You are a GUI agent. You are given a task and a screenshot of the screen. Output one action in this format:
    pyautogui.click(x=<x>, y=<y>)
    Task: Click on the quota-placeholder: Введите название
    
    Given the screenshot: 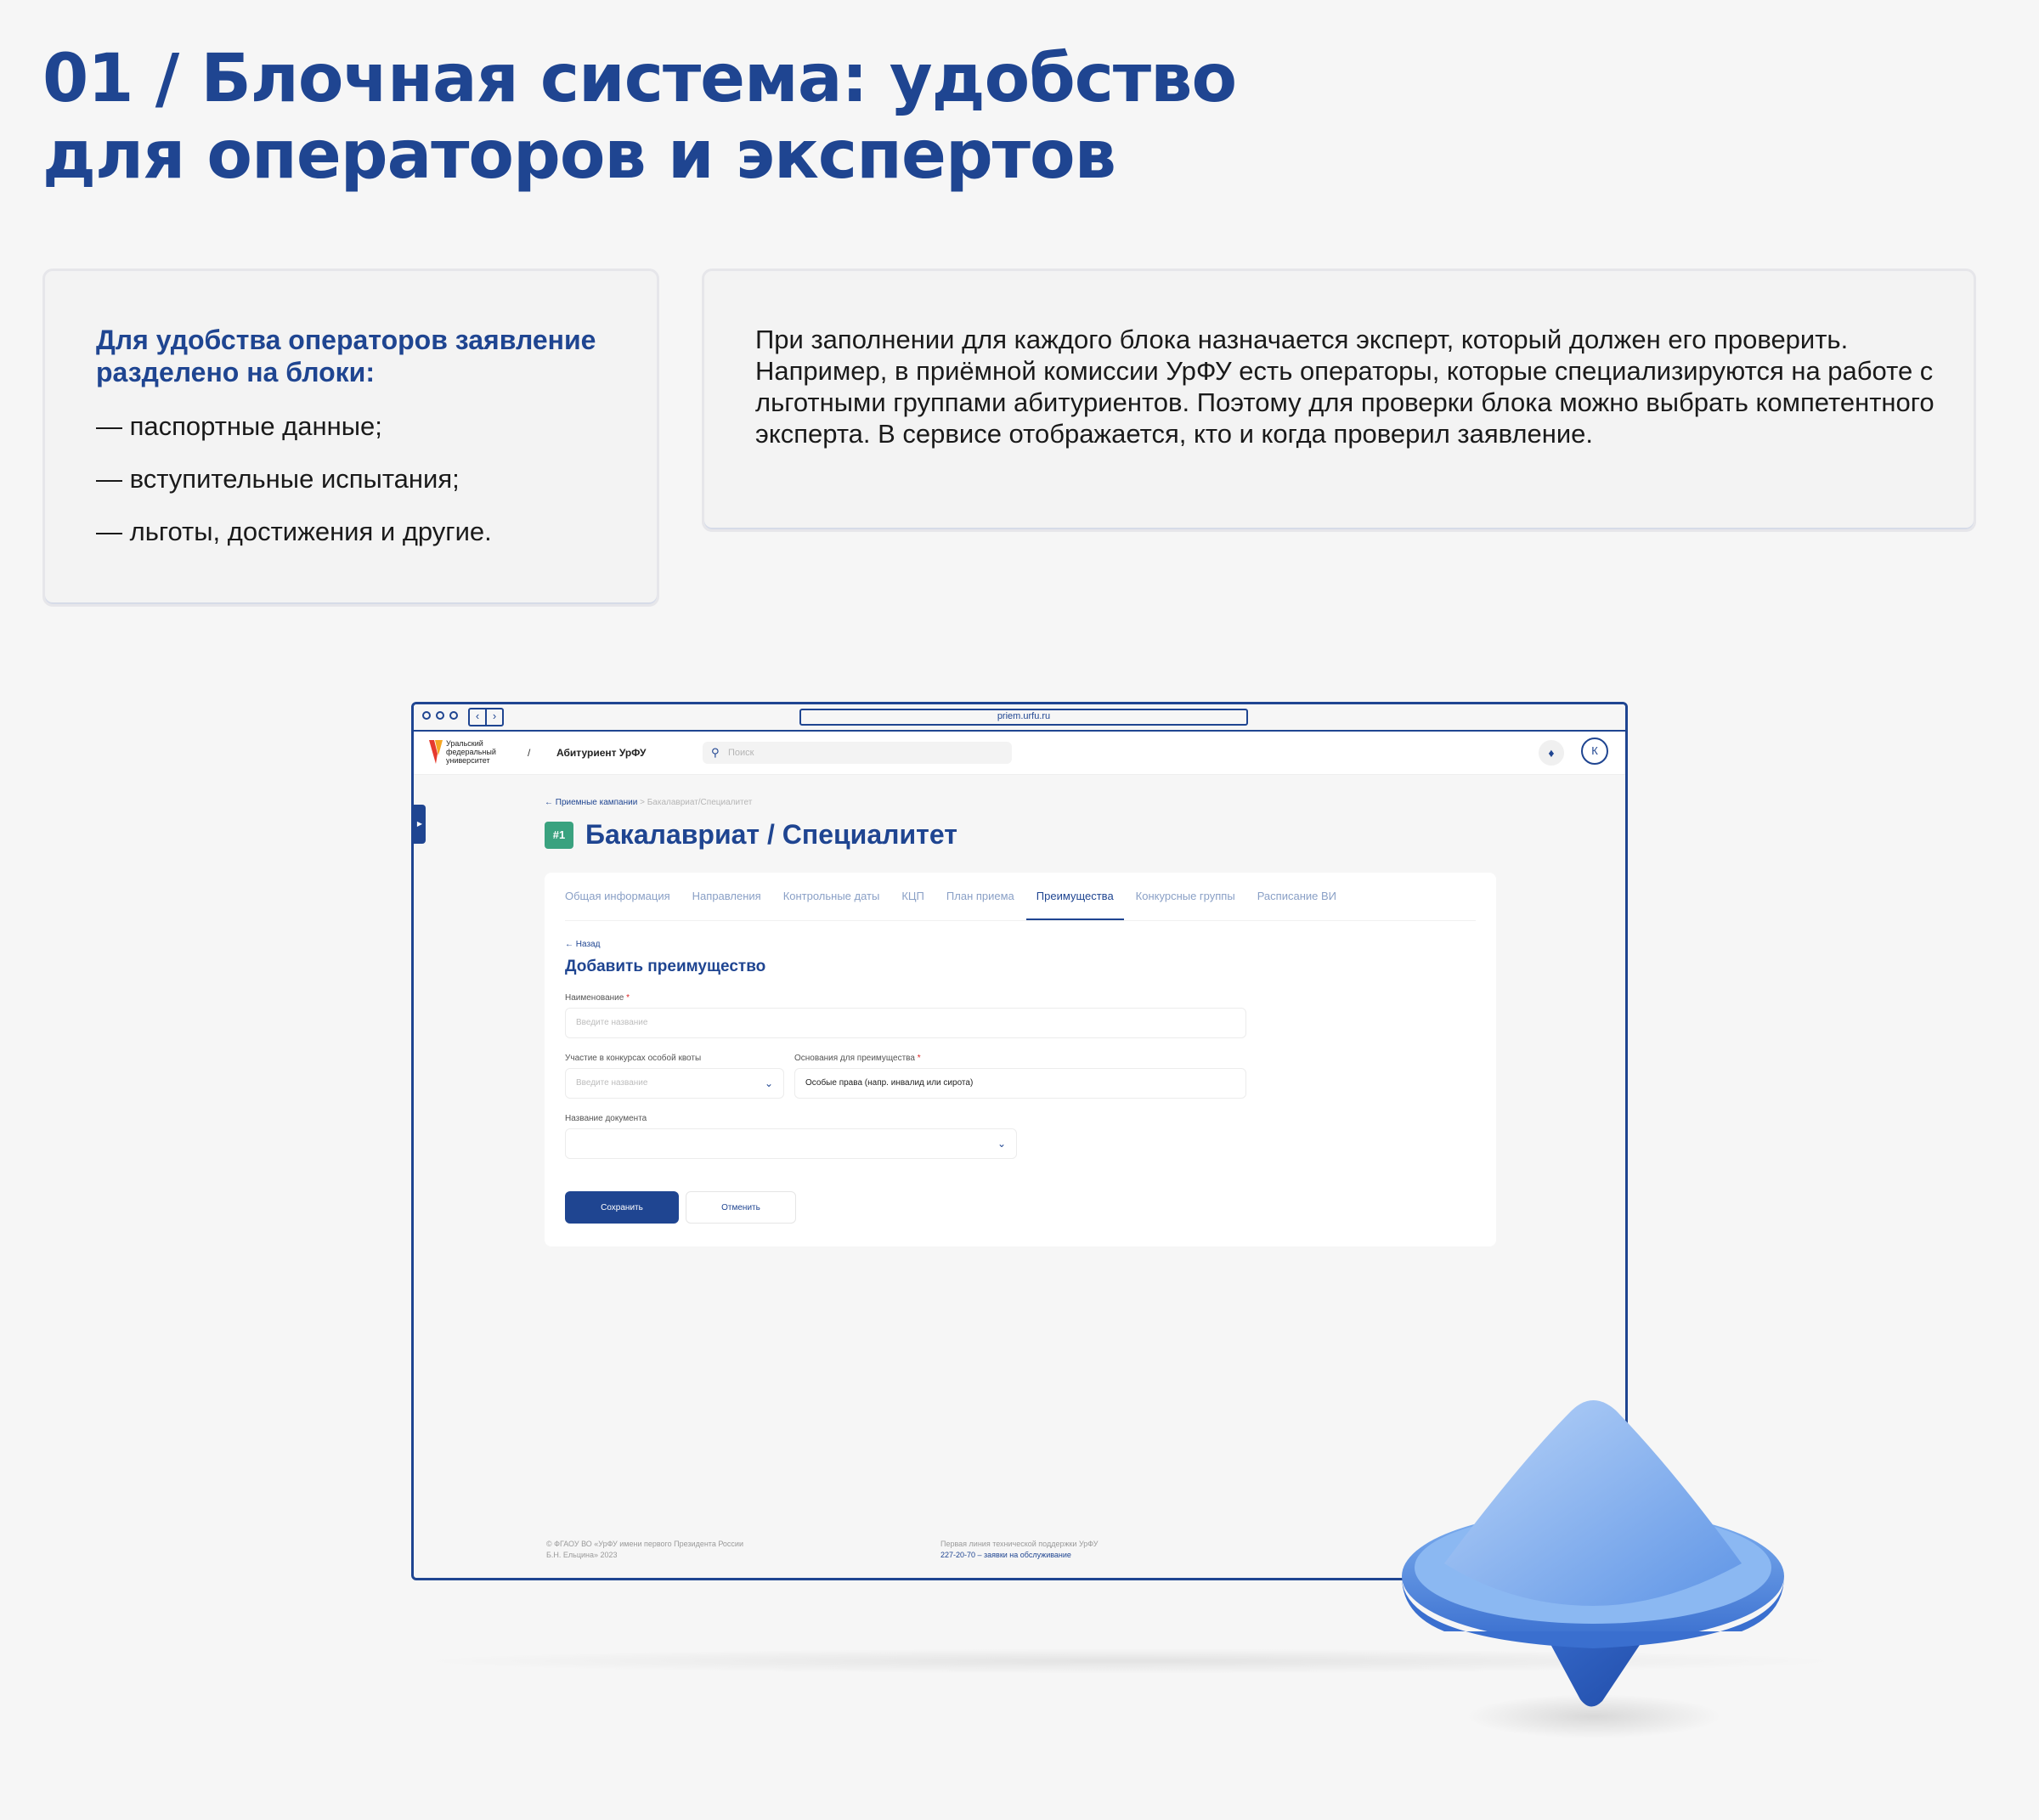 What is the action you would take?
    pyautogui.click(x=612, y=1083)
    